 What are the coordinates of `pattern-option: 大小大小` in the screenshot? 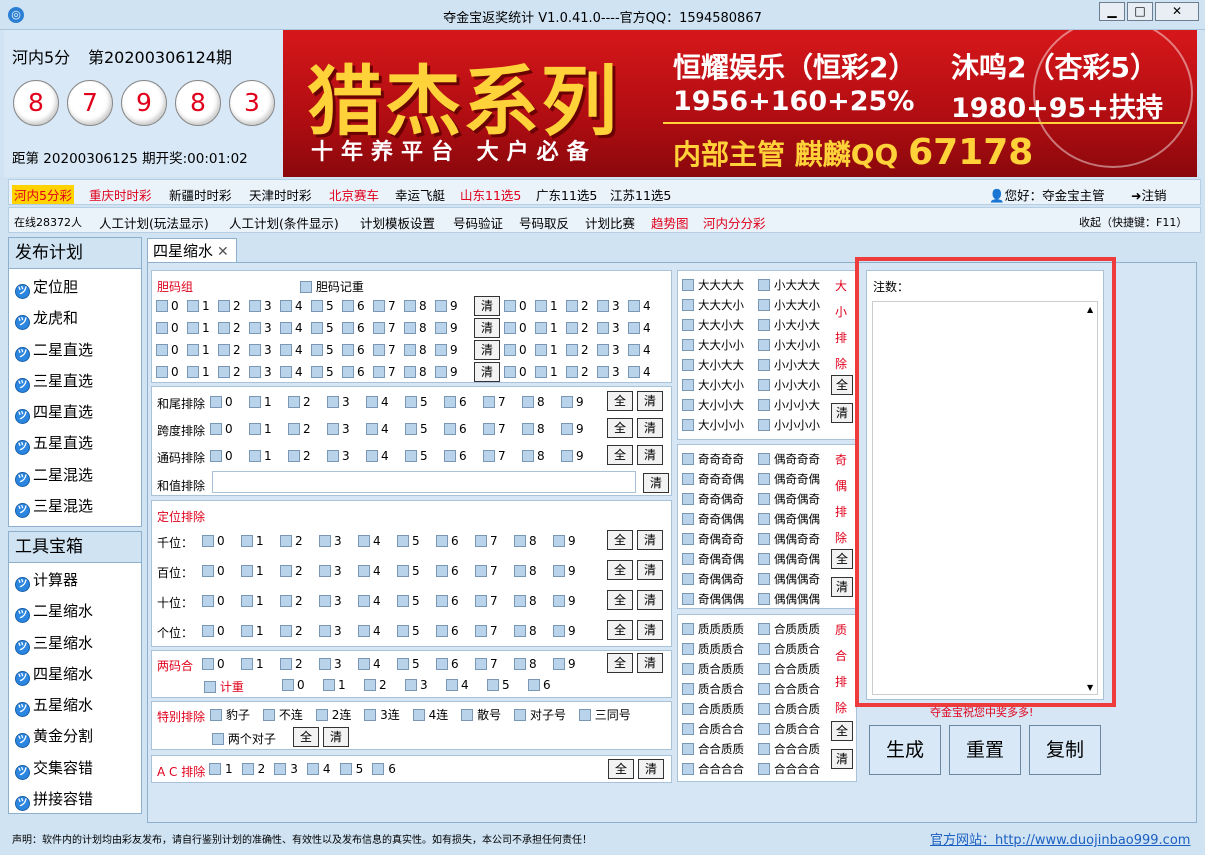 It's located at (713, 385).